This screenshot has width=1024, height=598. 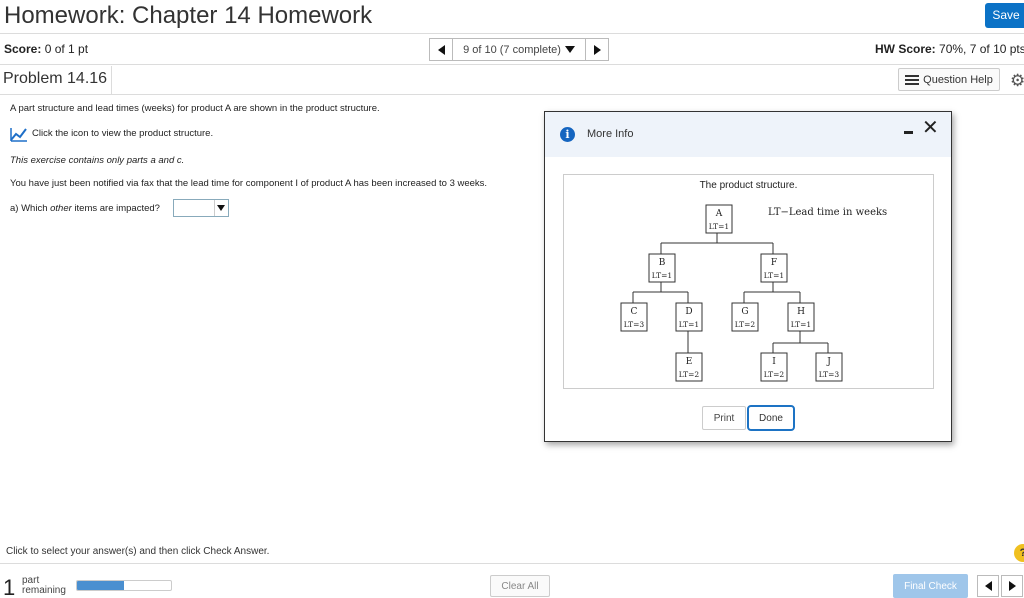 I want to click on previous-part-button, so click(x=988, y=586).